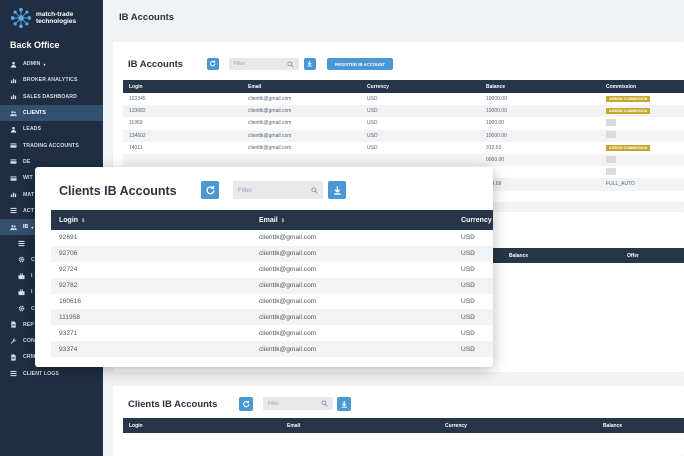  I want to click on table-row: 92724 clienttk@gmail.com USD, so click(272, 270).